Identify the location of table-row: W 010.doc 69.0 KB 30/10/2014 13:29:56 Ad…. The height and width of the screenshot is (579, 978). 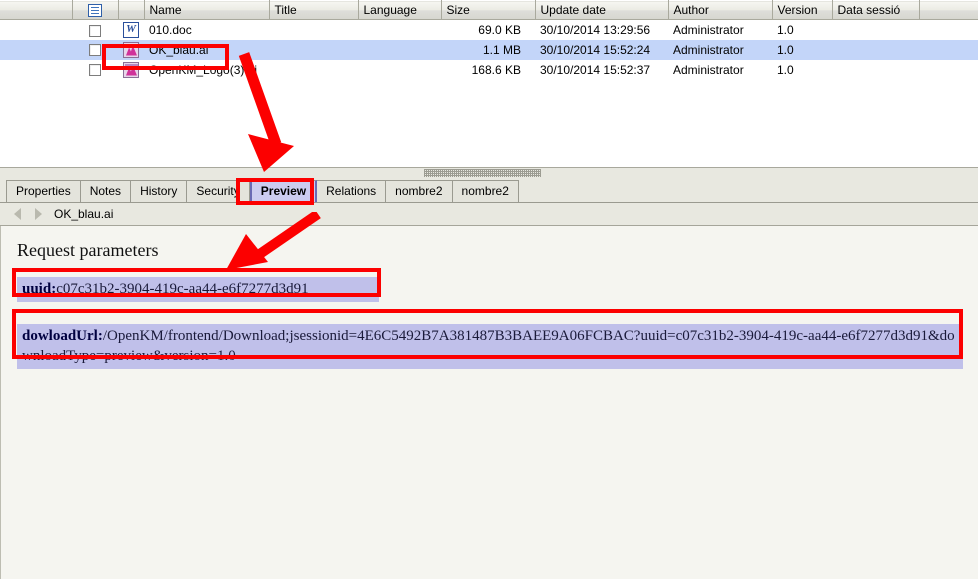
(489, 30).